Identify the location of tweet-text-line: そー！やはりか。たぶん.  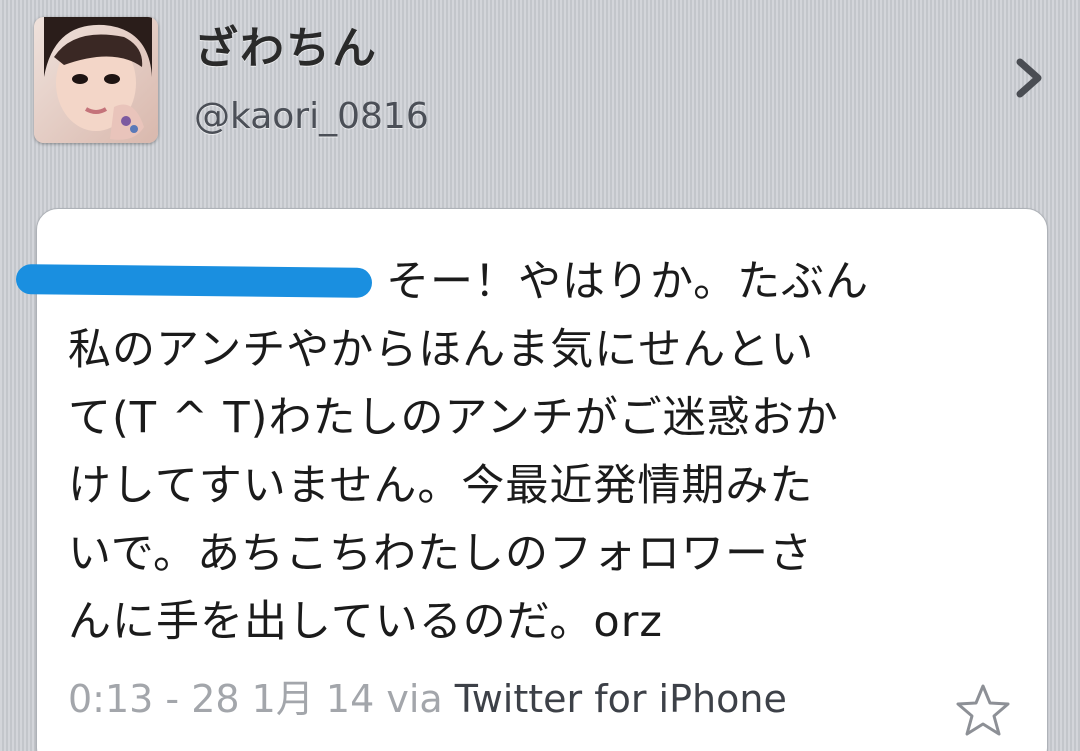
(628, 282).